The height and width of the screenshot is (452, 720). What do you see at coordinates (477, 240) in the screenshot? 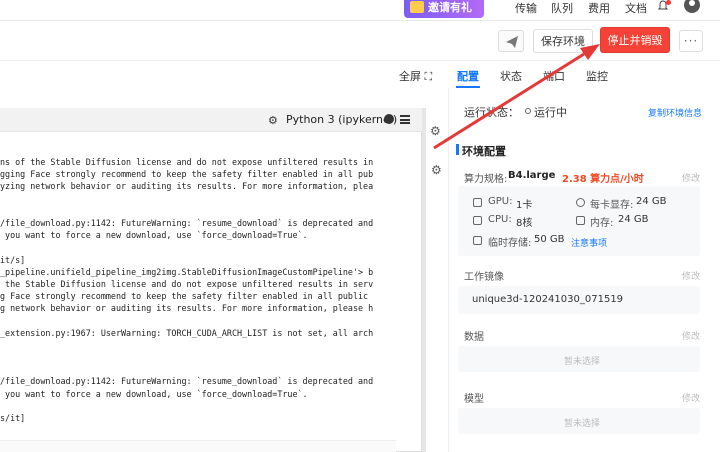
I see `storage-icon` at bounding box center [477, 240].